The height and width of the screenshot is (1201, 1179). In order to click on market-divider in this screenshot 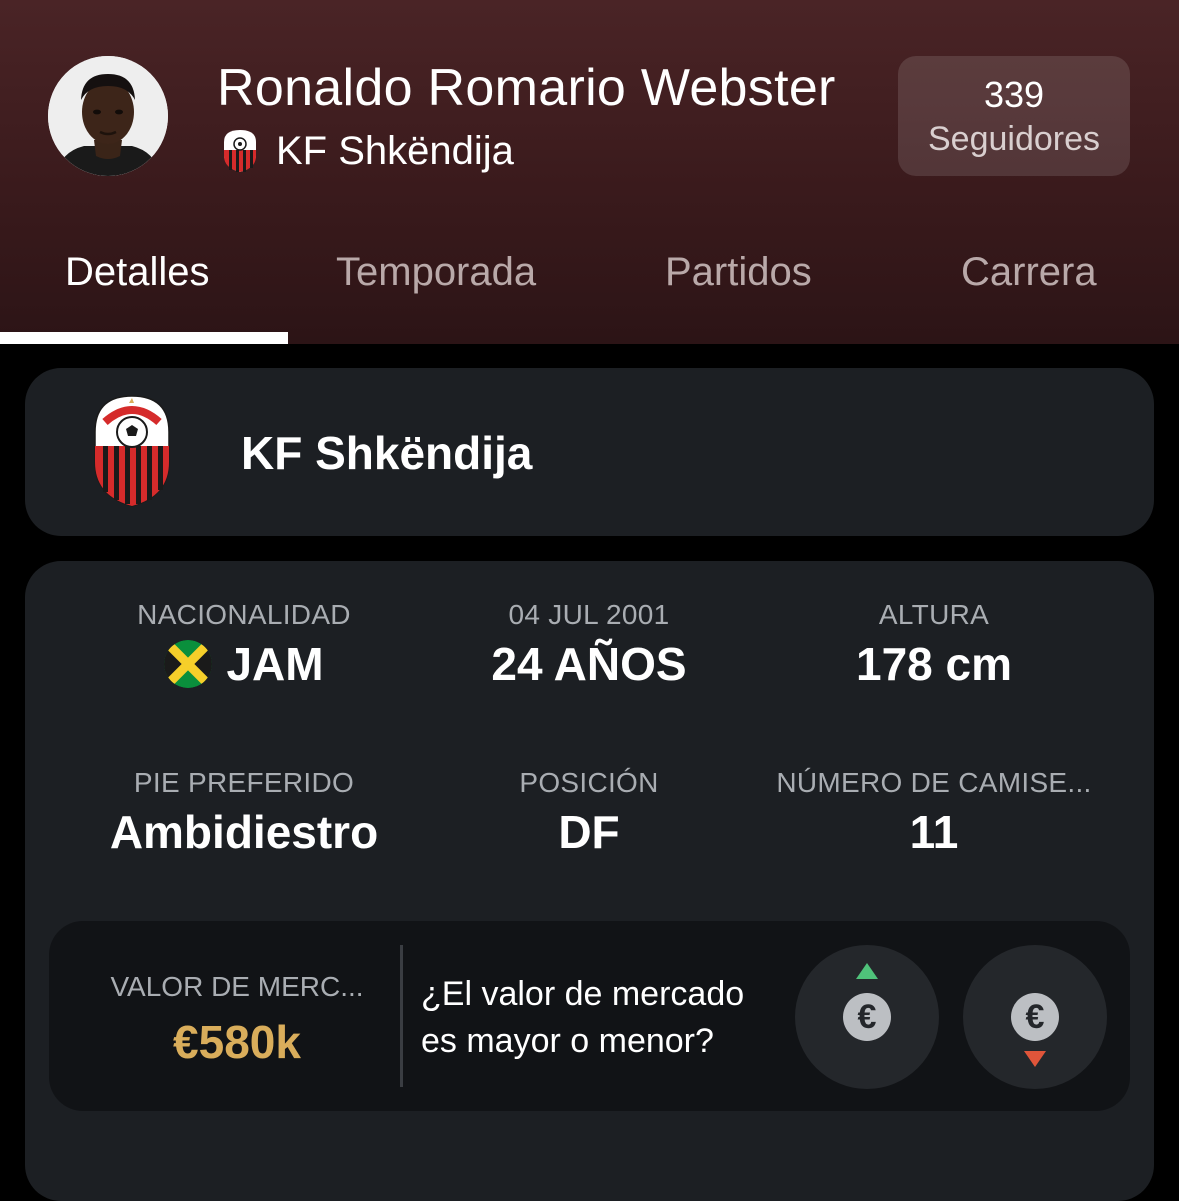, I will do `click(401, 1016)`.